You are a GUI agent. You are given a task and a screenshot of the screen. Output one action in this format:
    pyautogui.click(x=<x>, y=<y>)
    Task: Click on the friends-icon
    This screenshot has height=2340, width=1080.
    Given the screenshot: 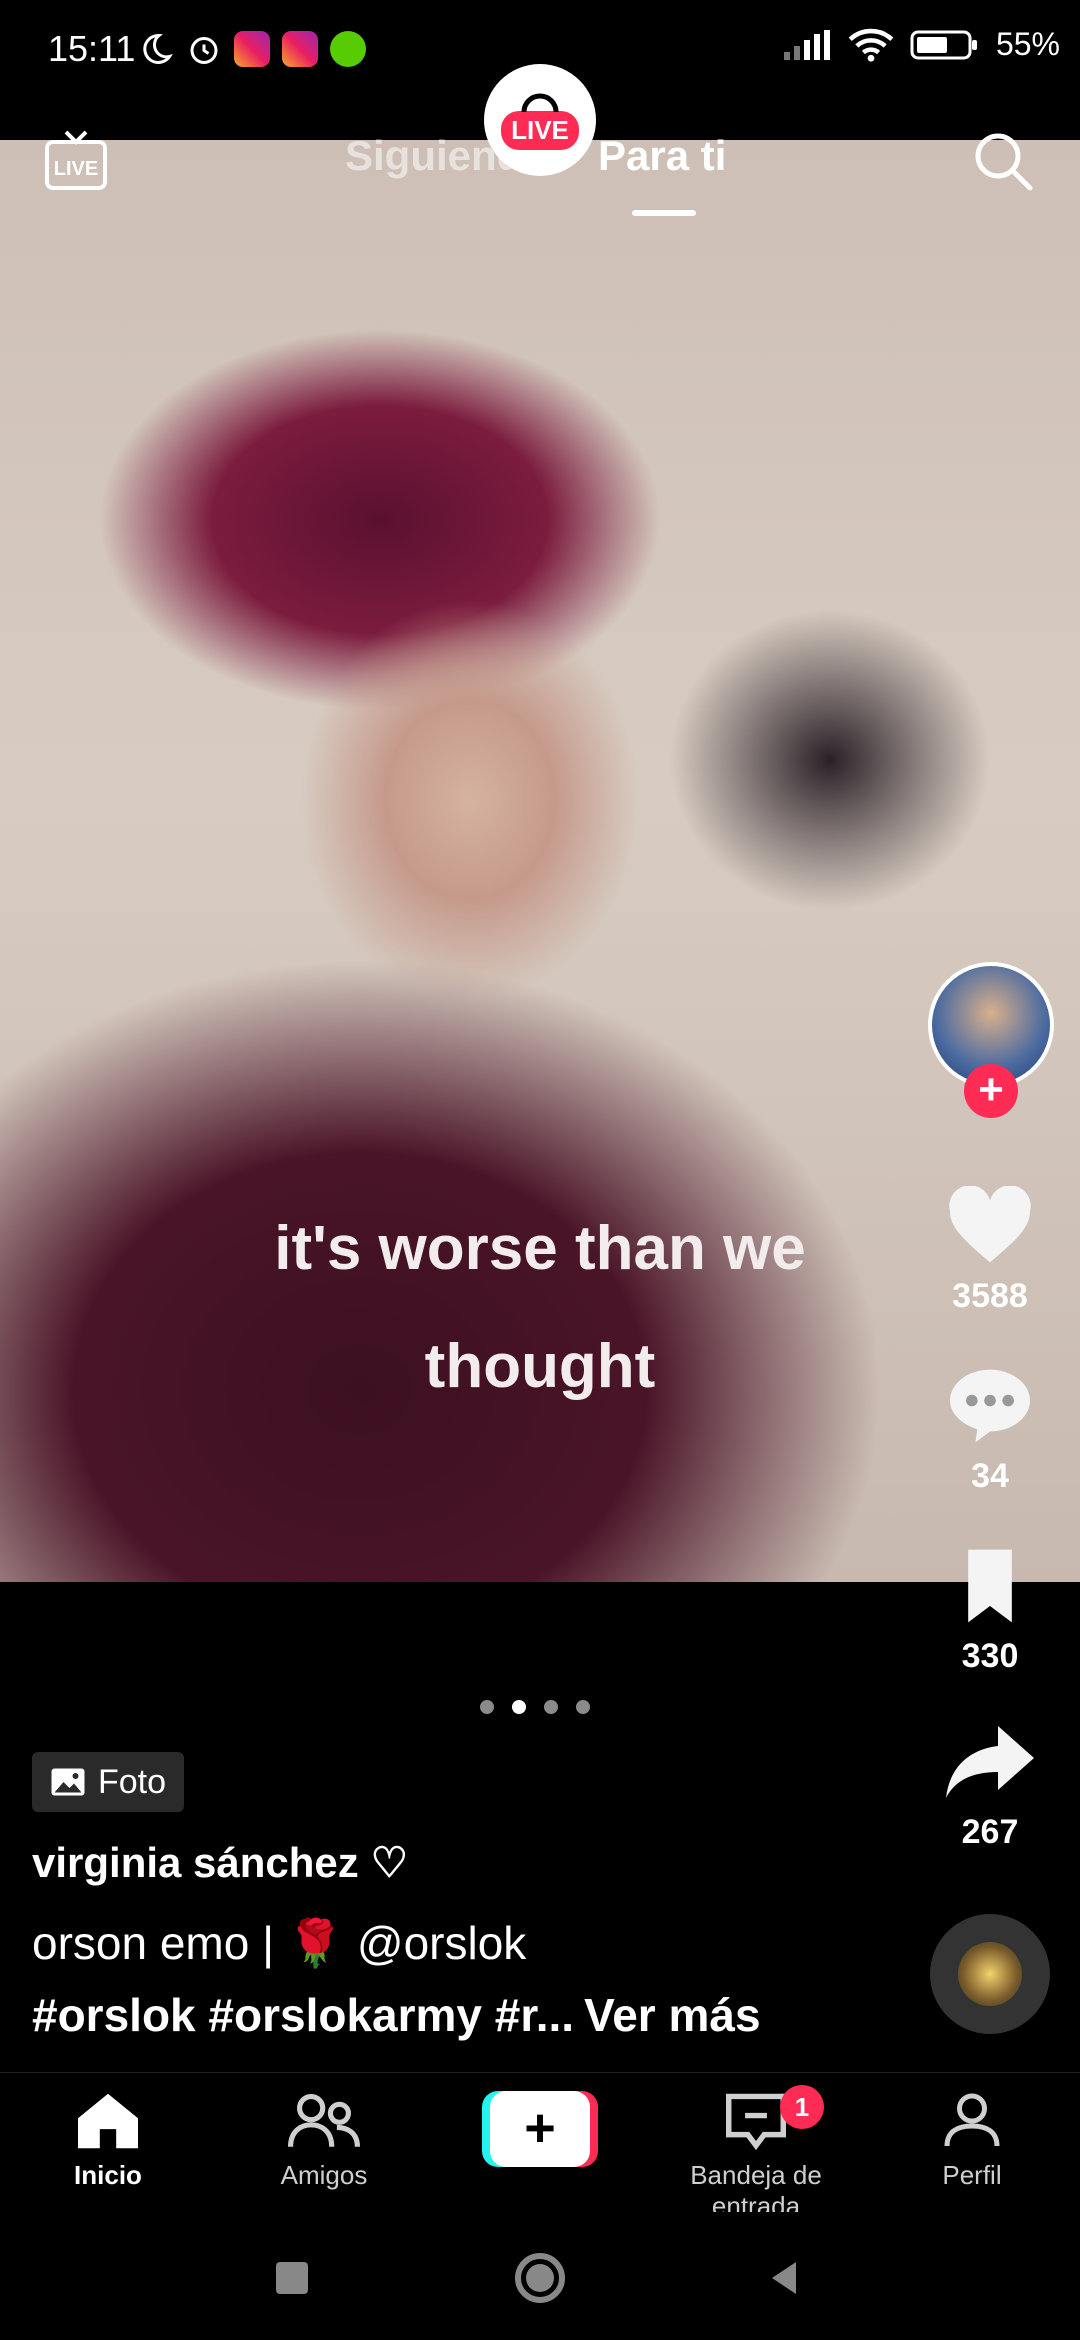 What is the action you would take?
    pyautogui.click(x=324, y=2120)
    